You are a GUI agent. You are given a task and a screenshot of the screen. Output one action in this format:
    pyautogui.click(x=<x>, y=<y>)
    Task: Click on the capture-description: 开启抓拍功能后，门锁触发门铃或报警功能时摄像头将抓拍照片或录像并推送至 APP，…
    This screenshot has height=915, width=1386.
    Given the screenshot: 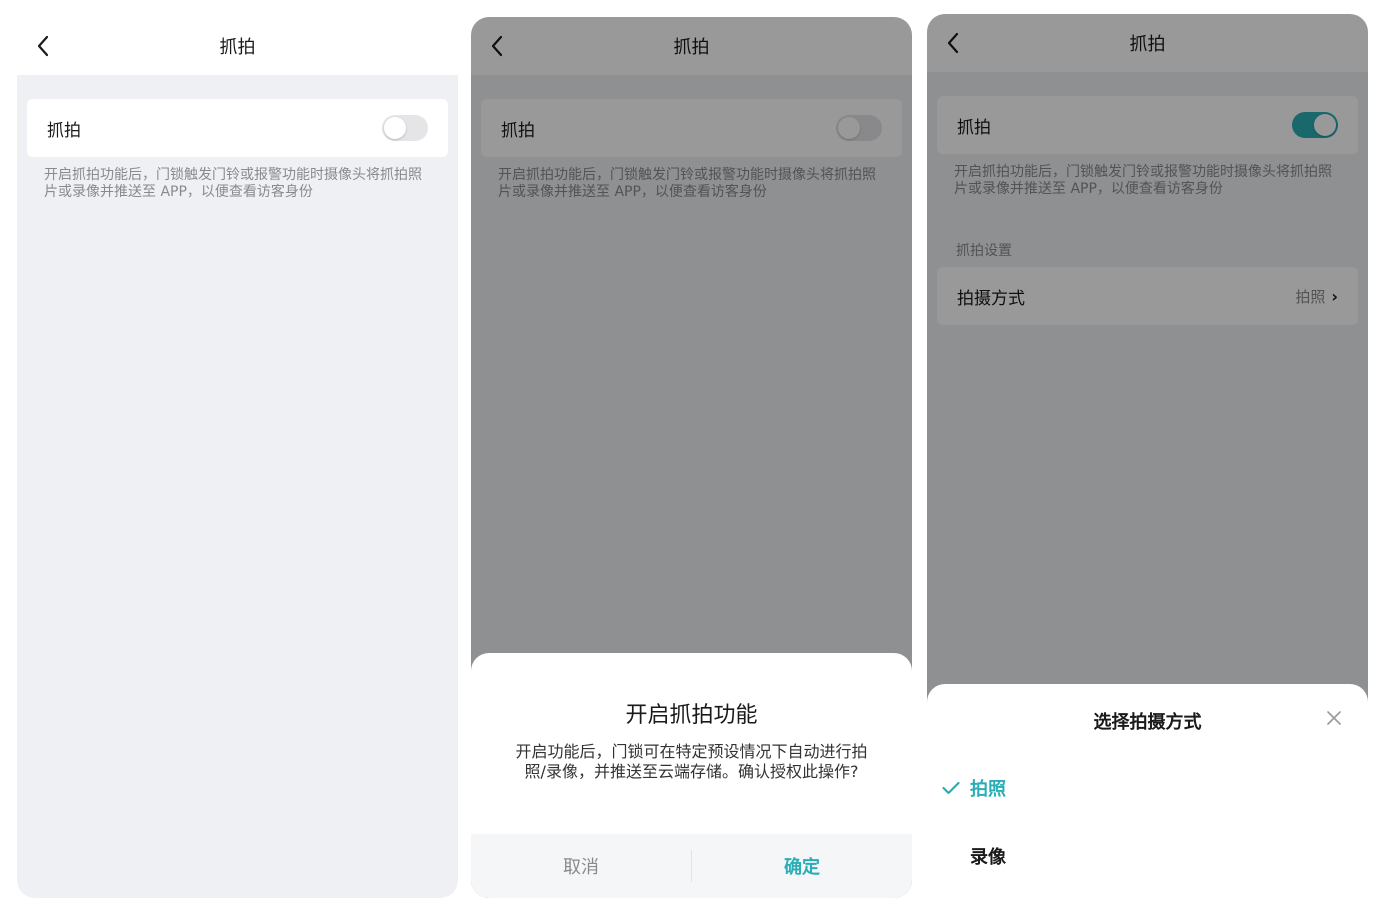 What is the action you would take?
    pyautogui.click(x=233, y=183)
    